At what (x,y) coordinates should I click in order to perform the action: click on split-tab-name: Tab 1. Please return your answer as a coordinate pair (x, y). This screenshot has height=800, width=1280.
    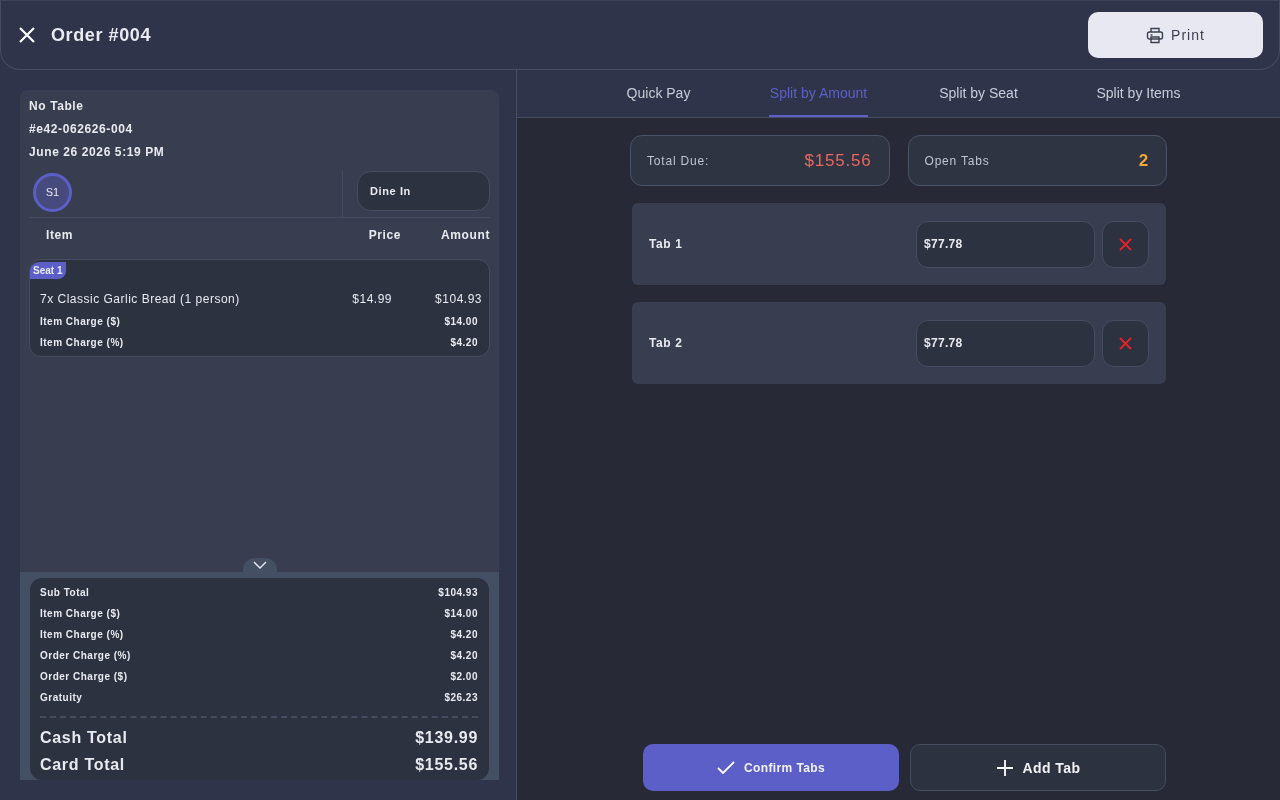
    Looking at the image, I should click on (666, 244).